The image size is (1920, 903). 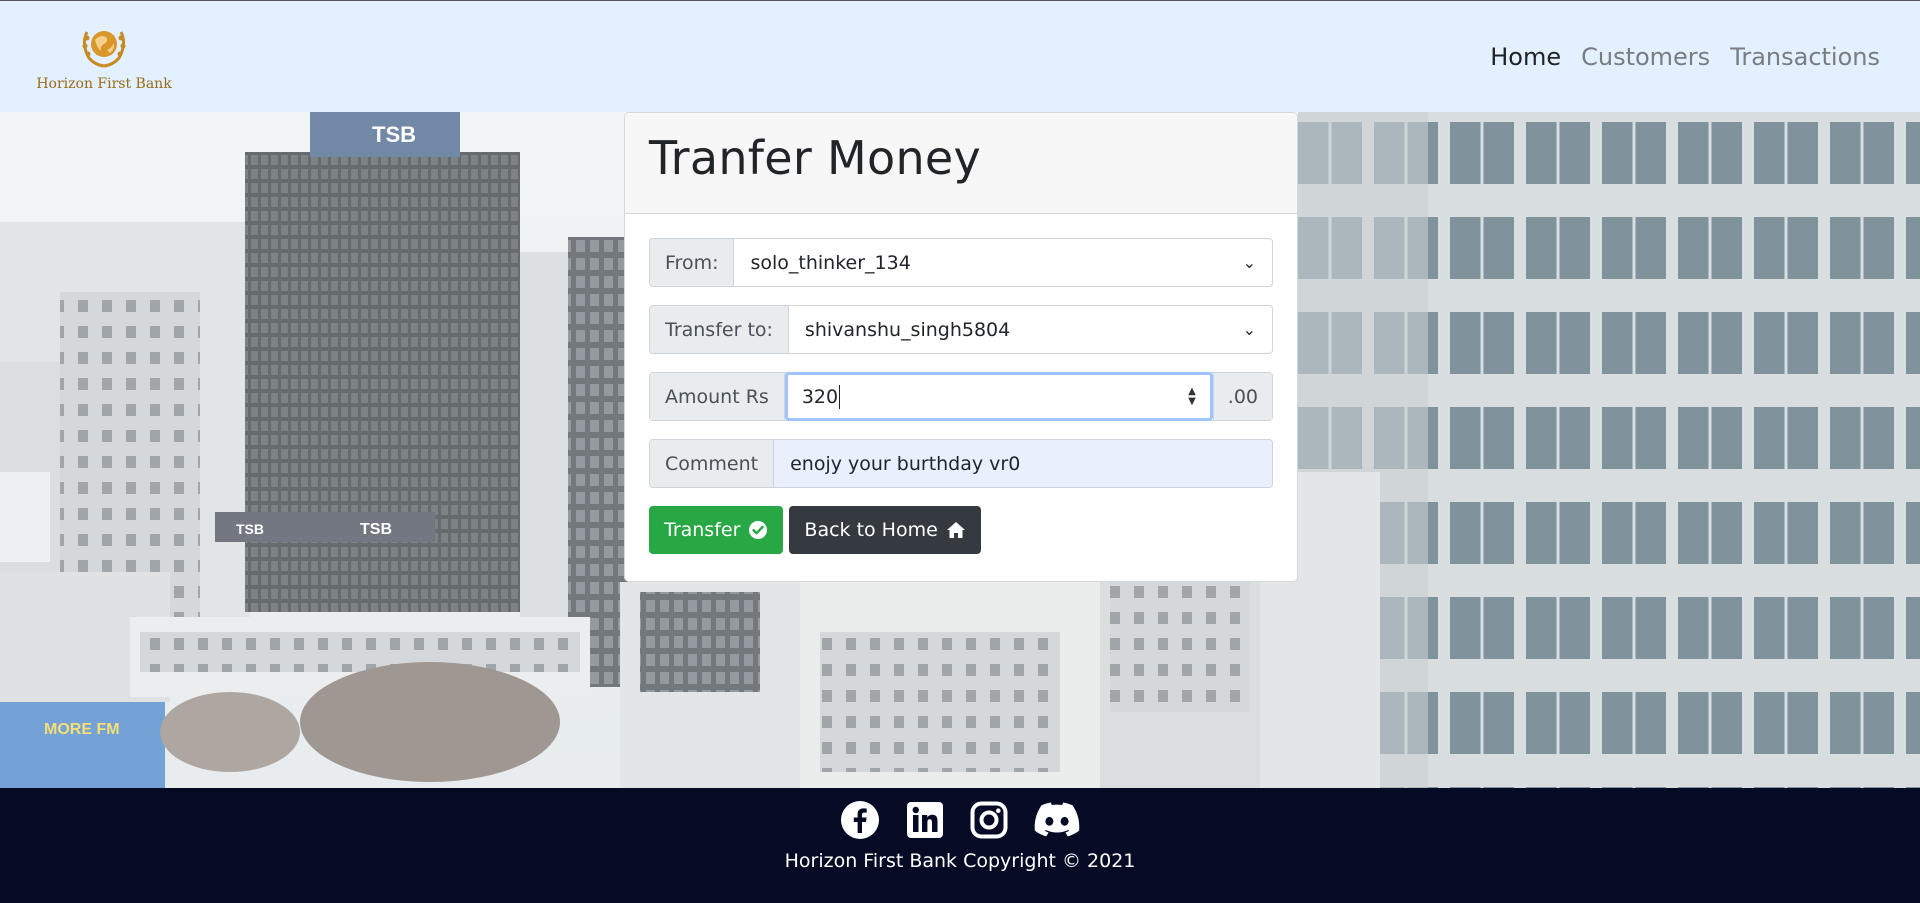 What do you see at coordinates (1003, 262) in the screenshot?
I see `from-select: solo_thinker_134 ⌄` at bounding box center [1003, 262].